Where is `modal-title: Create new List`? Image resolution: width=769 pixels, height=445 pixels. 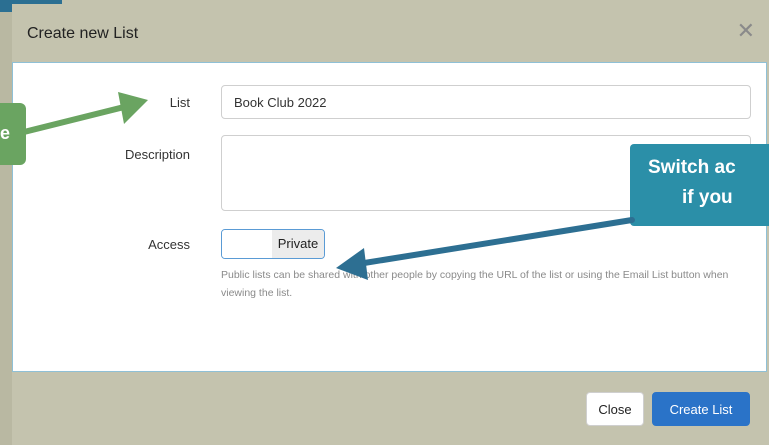 modal-title: Create new List is located at coordinates (83, 33).